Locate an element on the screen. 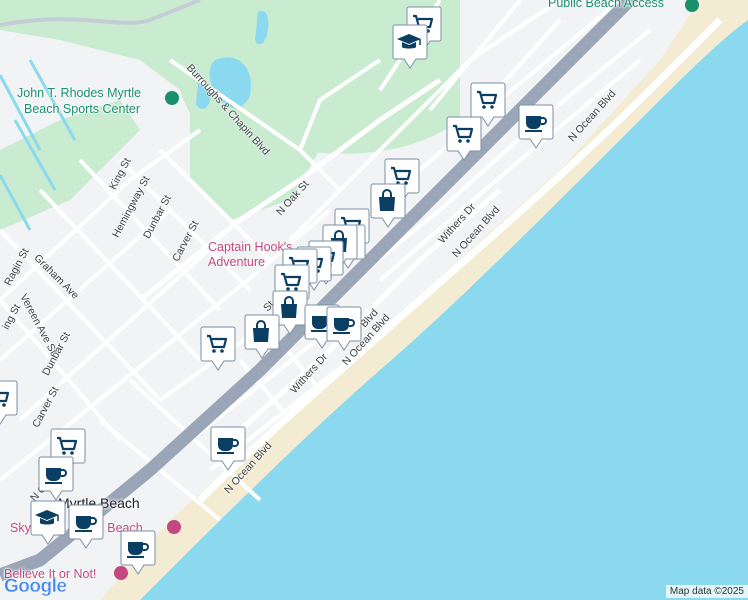 This screenshot has height=600, width=748. google-logo: Google is located at coordinates (35, 587).